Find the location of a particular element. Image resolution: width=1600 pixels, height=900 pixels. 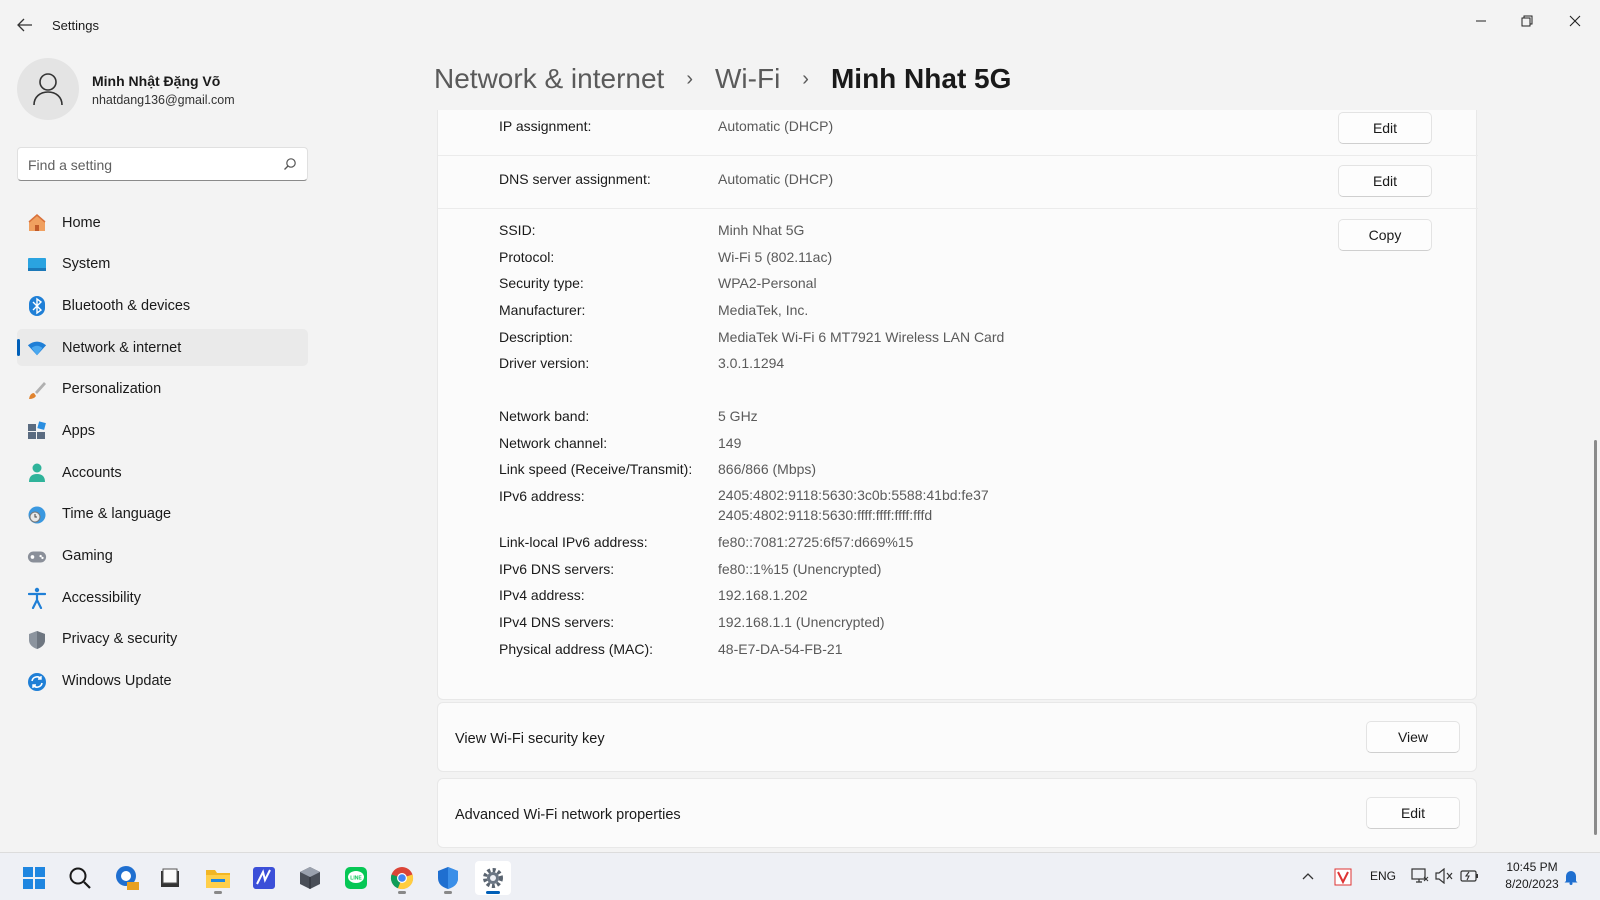

close-icon is located at coordinates (1575, 21).